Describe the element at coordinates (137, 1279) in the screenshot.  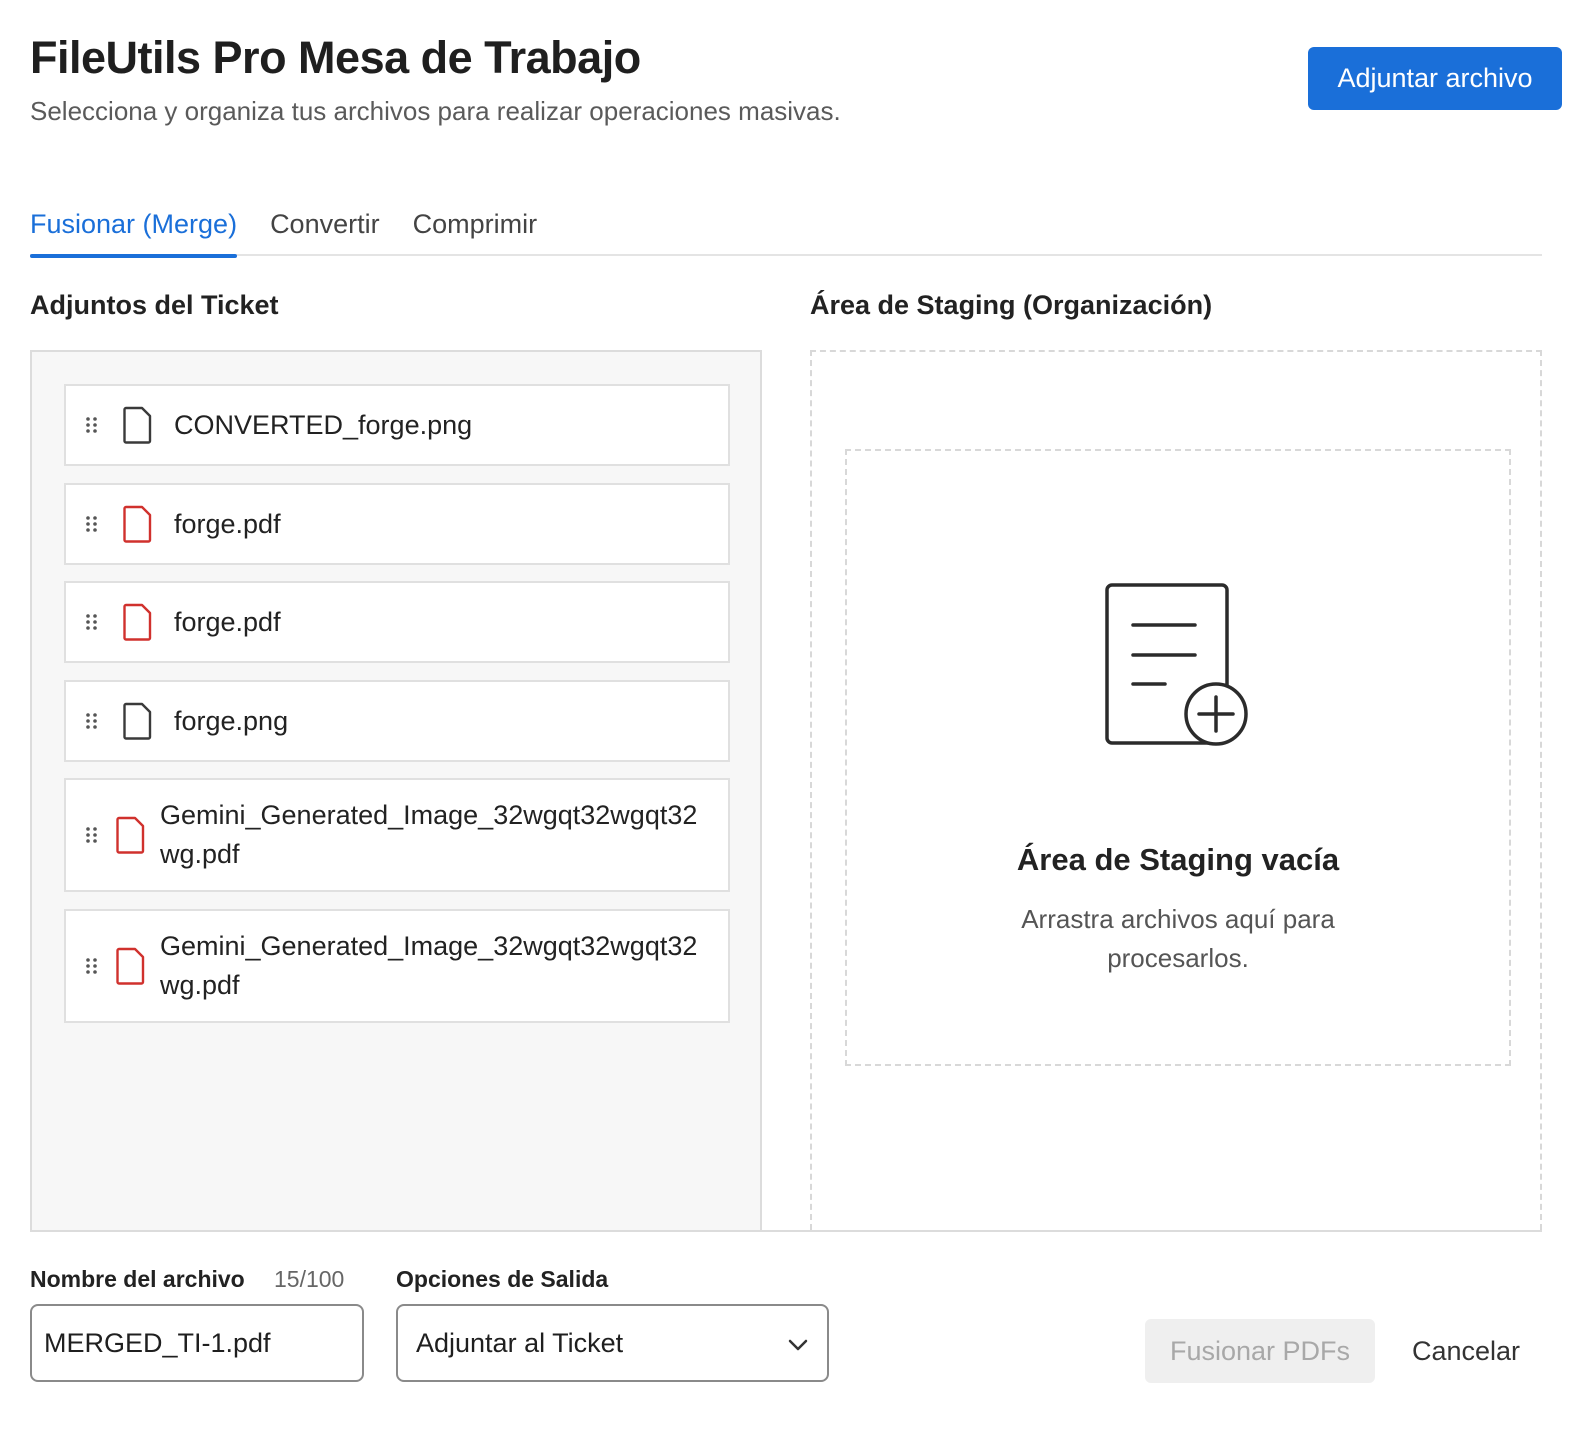
I see `filename-label: Nombre del archivo` at that location.